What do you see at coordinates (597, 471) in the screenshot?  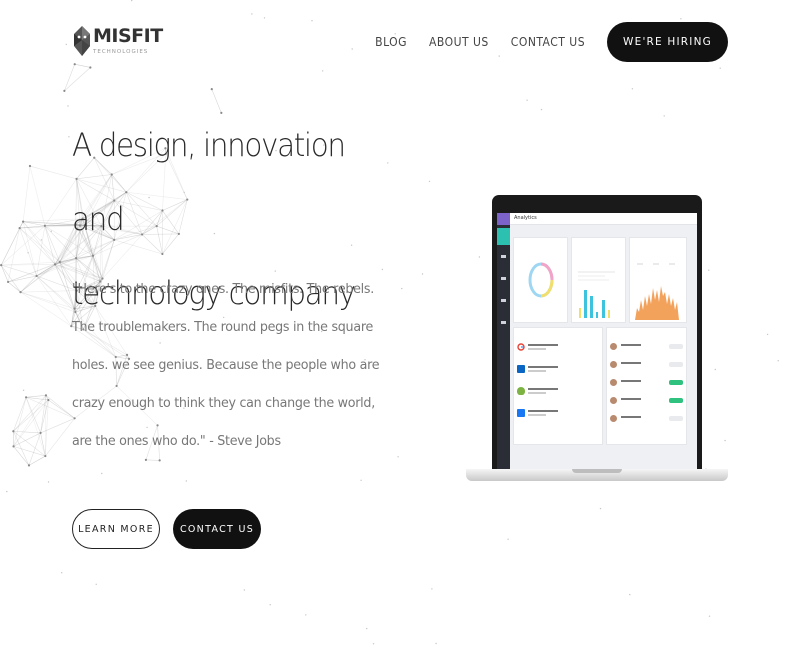 I see `laptop-notch` at bounding box center [597, 471].